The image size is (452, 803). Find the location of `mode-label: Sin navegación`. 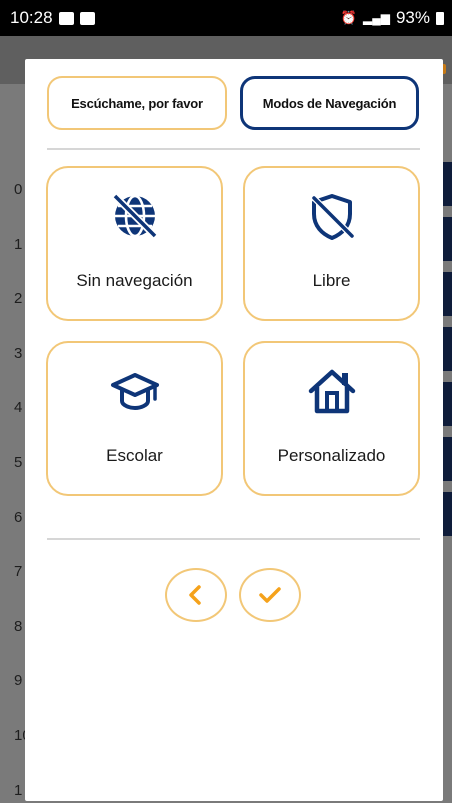

mode-label: Sin navegación is located at coordinates (134, 280).